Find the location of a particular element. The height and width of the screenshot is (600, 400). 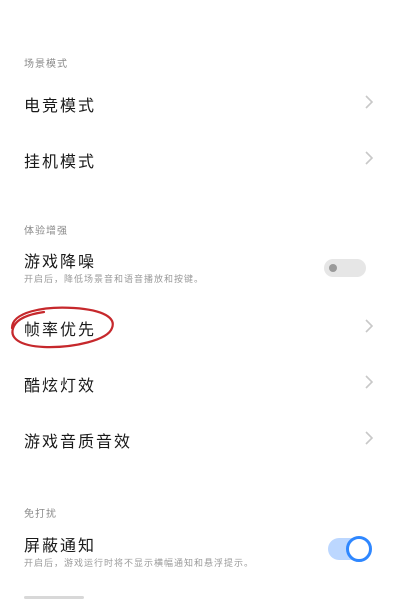

row-partial-next is located at coordinates (200, 594).